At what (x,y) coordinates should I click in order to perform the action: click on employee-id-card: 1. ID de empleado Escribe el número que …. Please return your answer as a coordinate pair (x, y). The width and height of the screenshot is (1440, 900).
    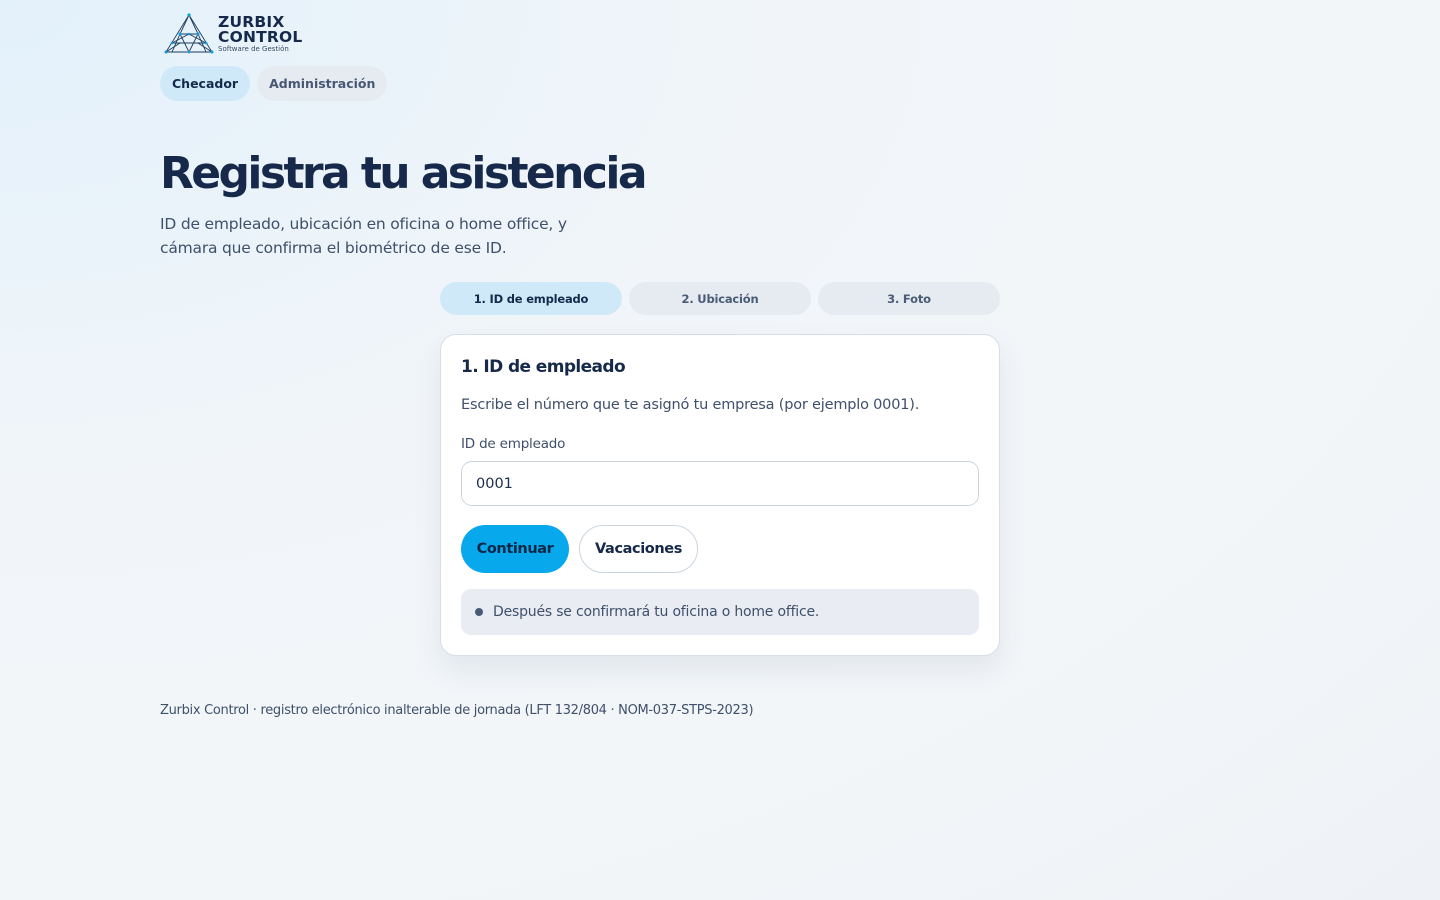
    Looking at the image, I should click on (720, 495).